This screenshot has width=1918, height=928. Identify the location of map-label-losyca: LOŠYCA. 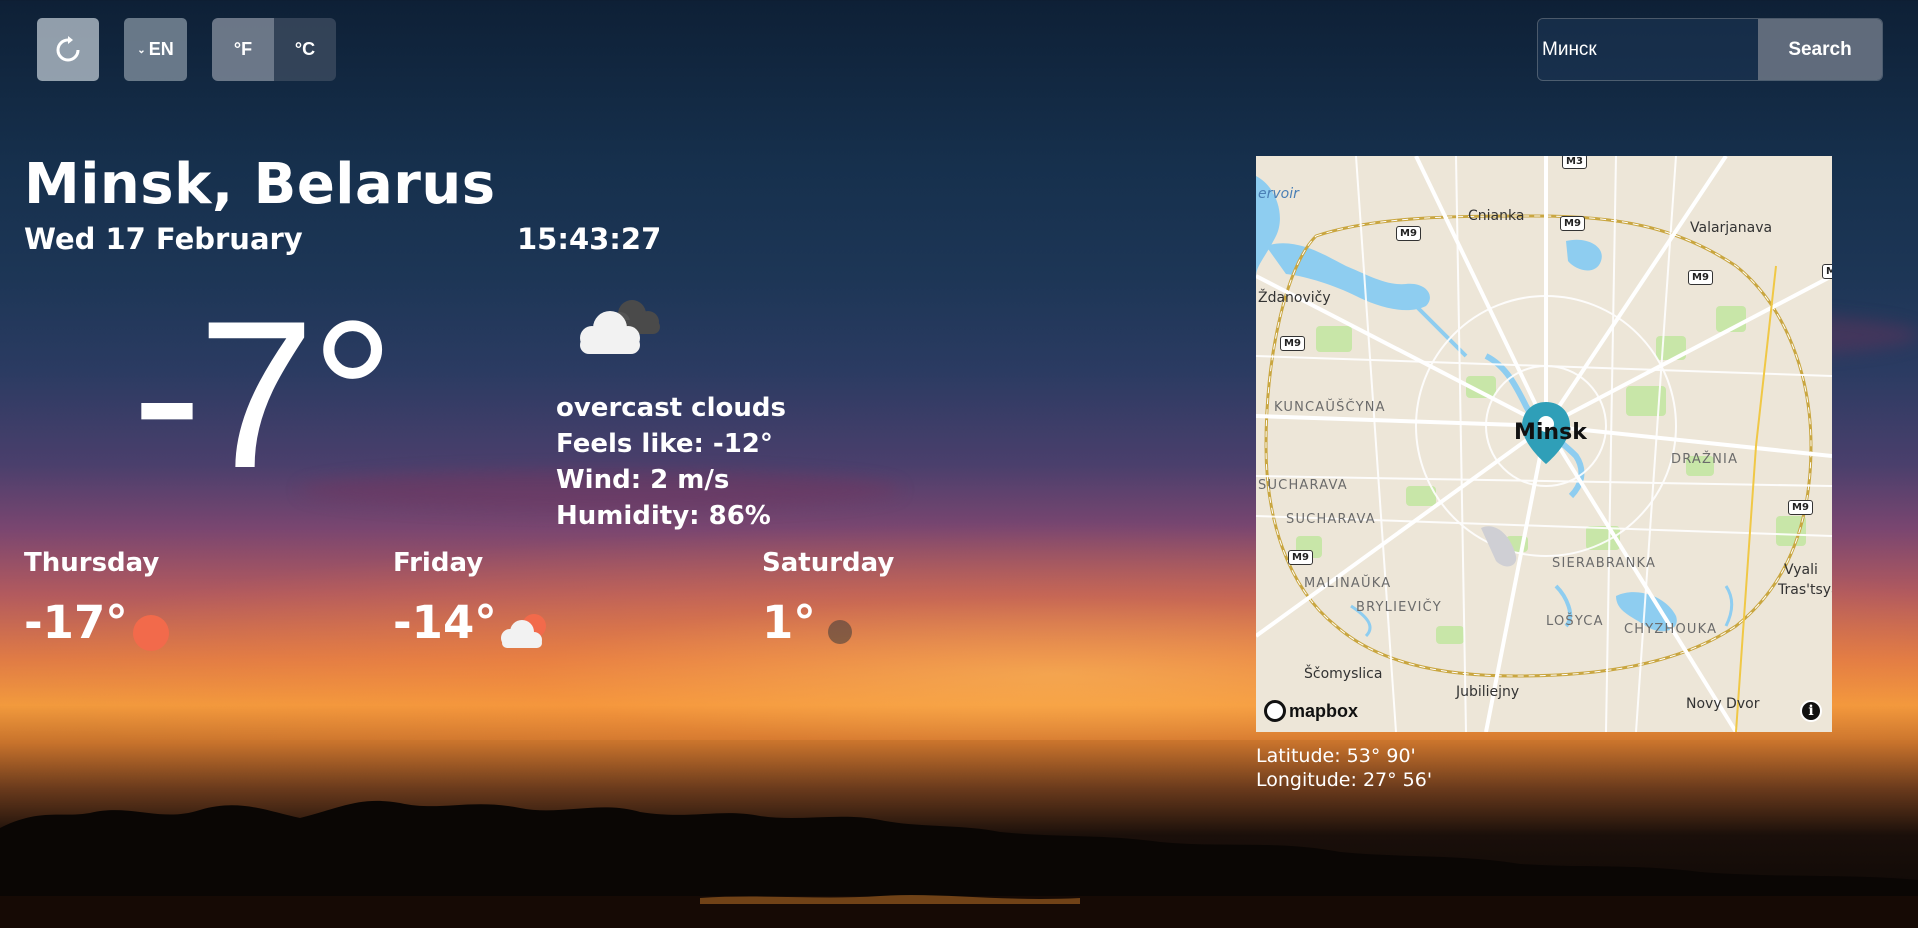
(1575, 621).